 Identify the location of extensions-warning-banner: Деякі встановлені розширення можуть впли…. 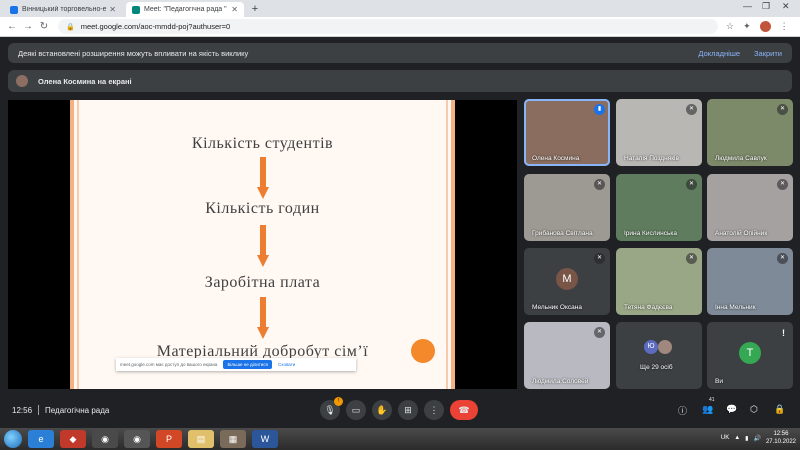
(400, 53).